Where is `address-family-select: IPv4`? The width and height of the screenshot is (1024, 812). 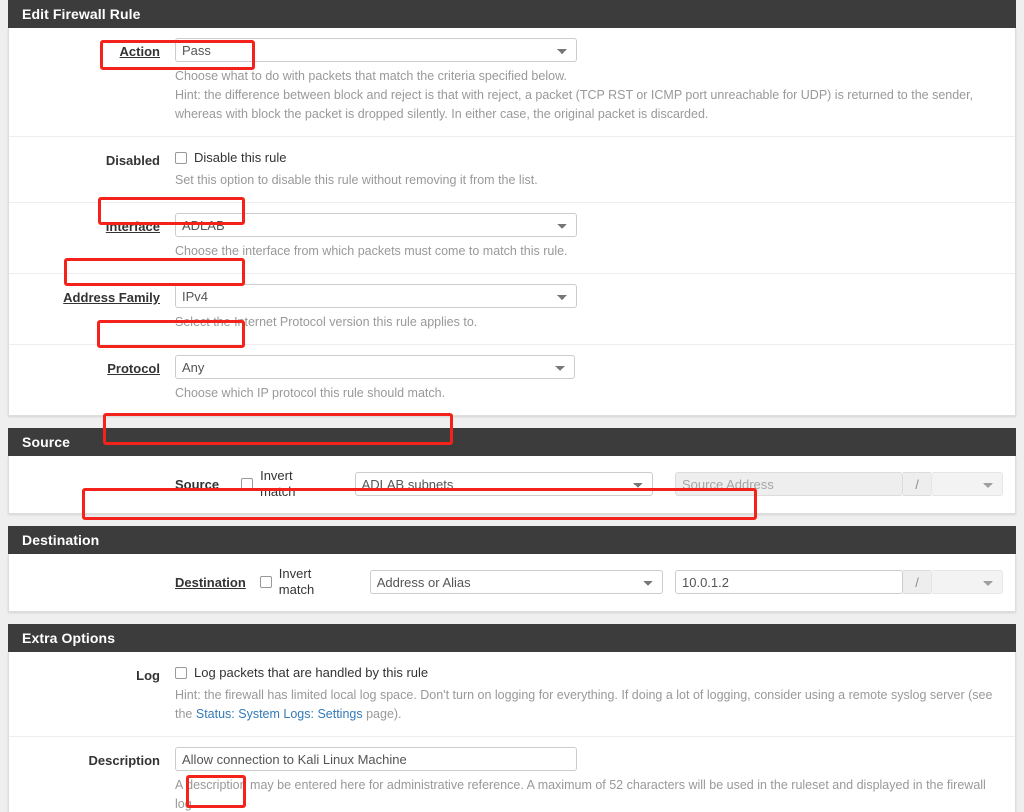
address-family-select: IPv4 is located at coordinates (376, 296).